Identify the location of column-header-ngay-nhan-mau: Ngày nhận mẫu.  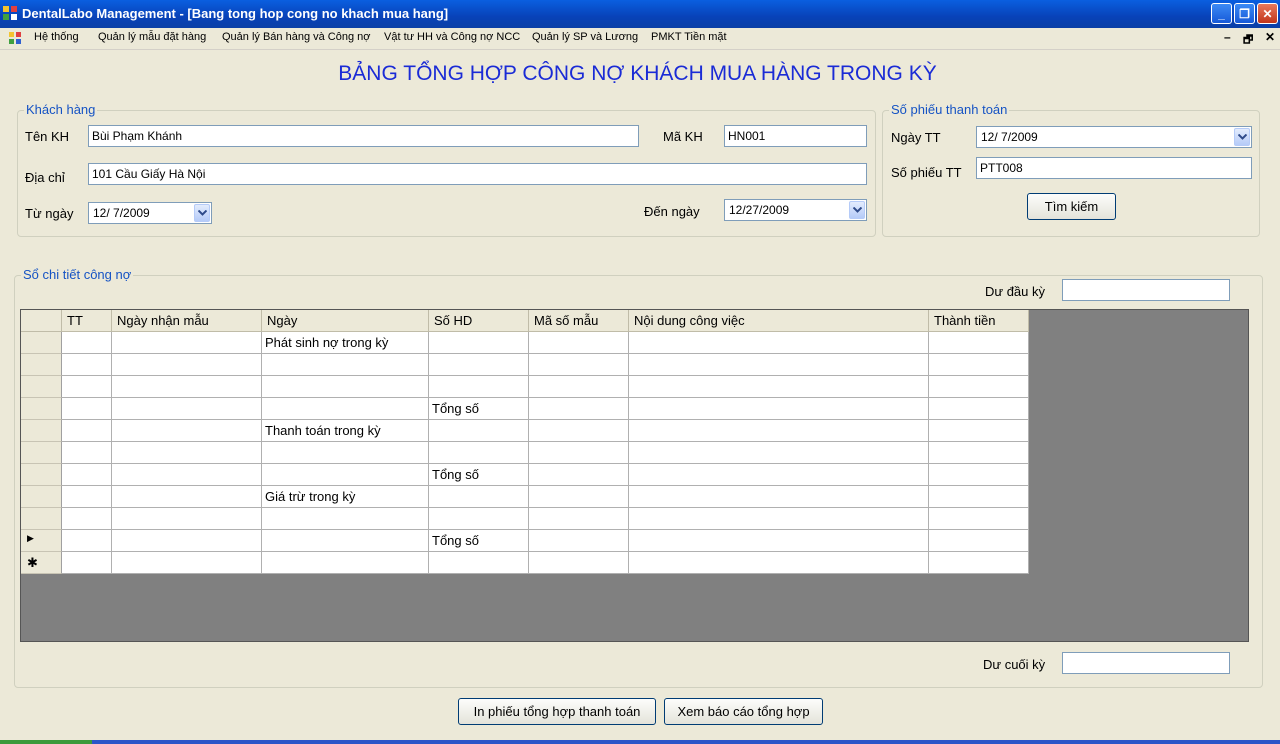
(187, 321).